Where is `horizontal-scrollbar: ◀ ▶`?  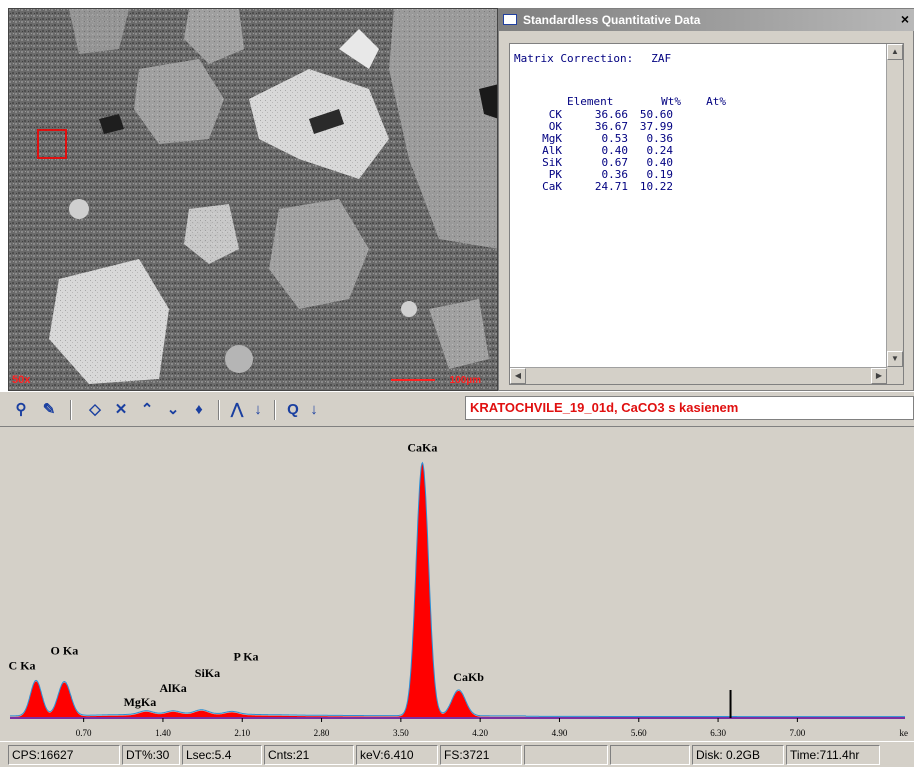 horizontal-scrollbar: ◀ ▶ is located at coordinates (698, 375).